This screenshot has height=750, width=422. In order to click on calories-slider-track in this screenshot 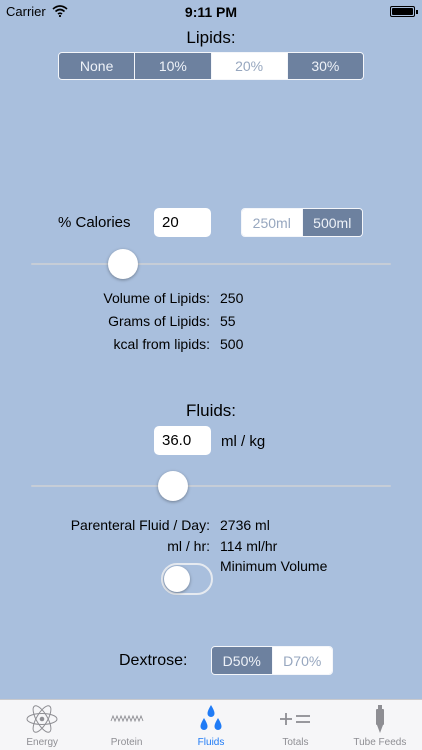, I will do `click(211, 264)`.